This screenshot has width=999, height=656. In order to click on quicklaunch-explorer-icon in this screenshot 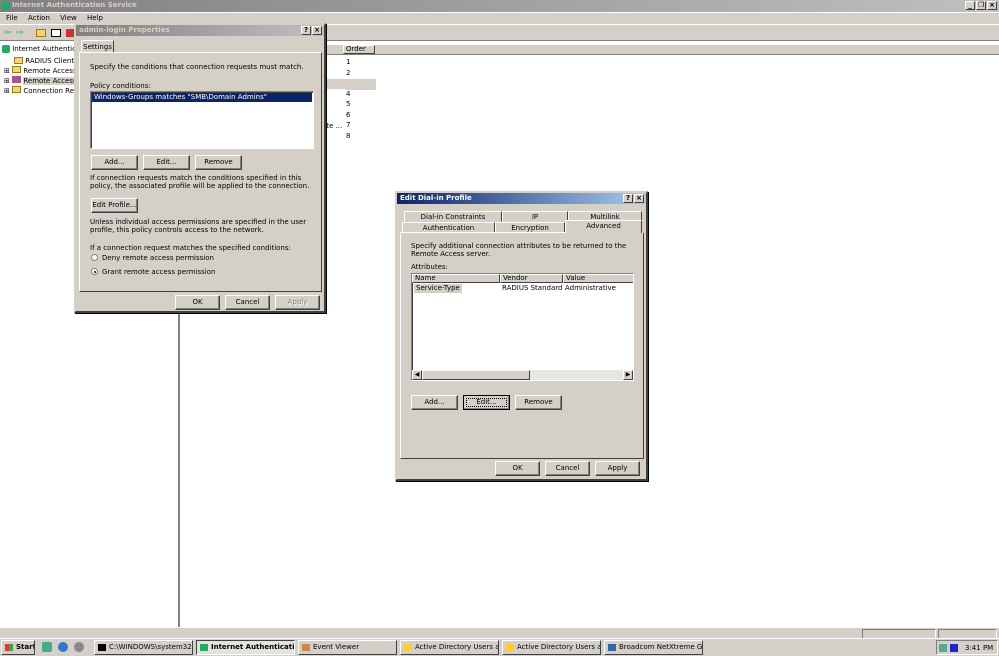, I will do `click(47, 647)`.